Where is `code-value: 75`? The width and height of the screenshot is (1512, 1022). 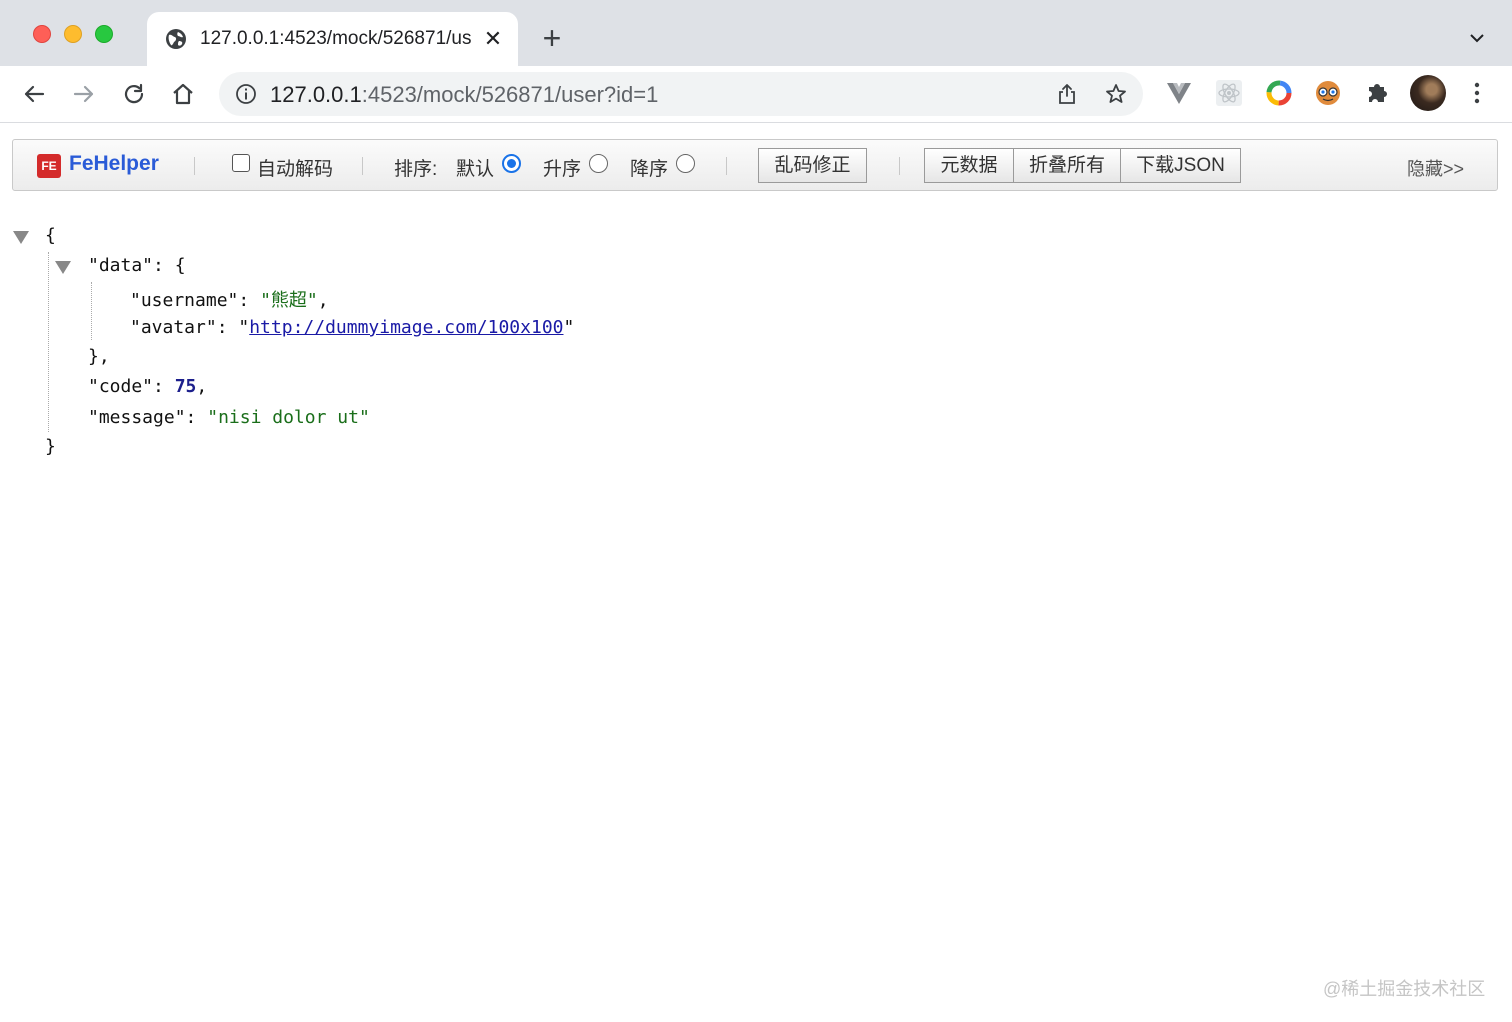
code-value: 75 is located at coordinates (185, 386).